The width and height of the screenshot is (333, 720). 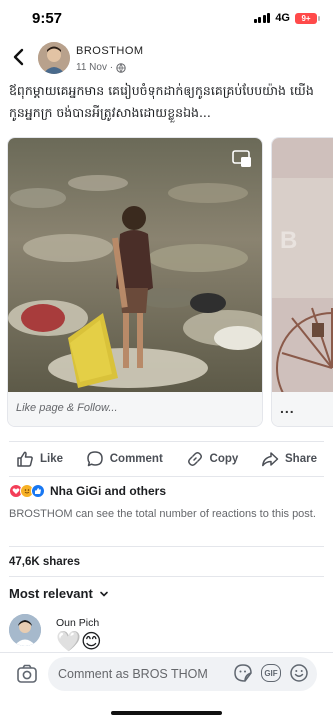 I want to click on comment-label: Comment, so click(x=136, y=459).